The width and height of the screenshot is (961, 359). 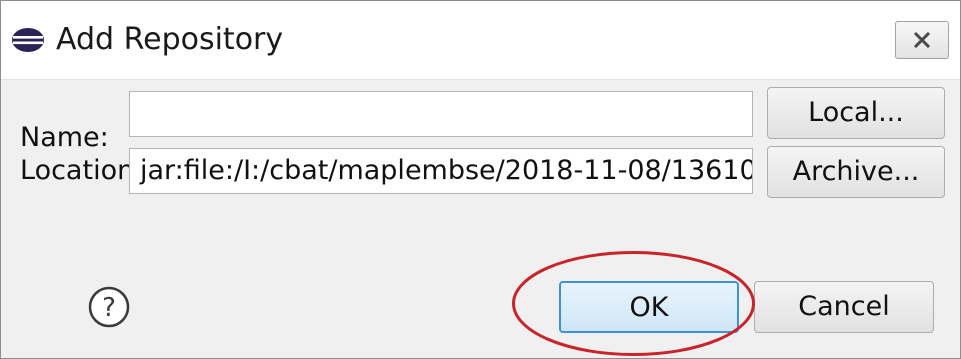 What do you see at coordinates (844, 307) in the screenshot?
I see `cancel-button: Cancel` at bounding box center [844, 307].